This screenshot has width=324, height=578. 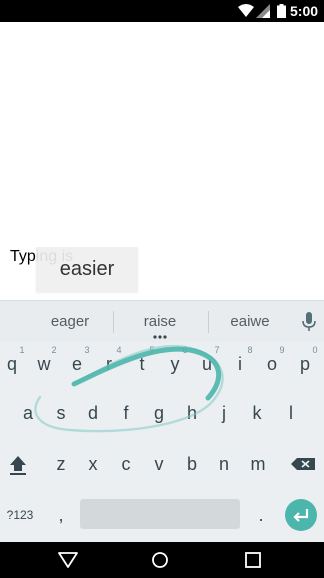 What do you see at coordinates (44, 364) in the screenshot?
I see `key-w: w` at bounding box center [44, 364].